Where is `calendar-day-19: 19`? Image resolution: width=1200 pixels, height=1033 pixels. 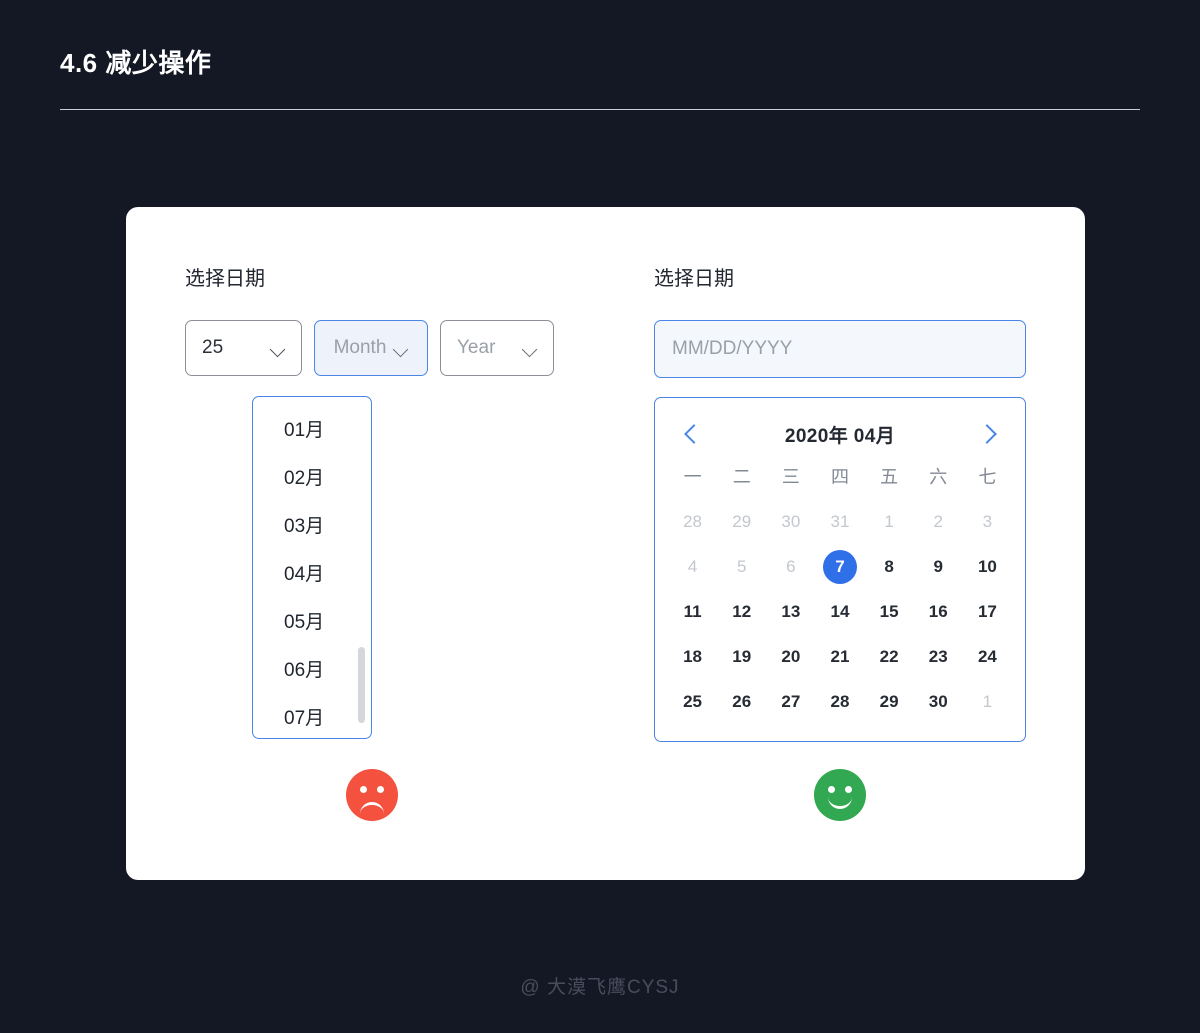
calendar-day-19: 19 is located at coordinates (741, 656).